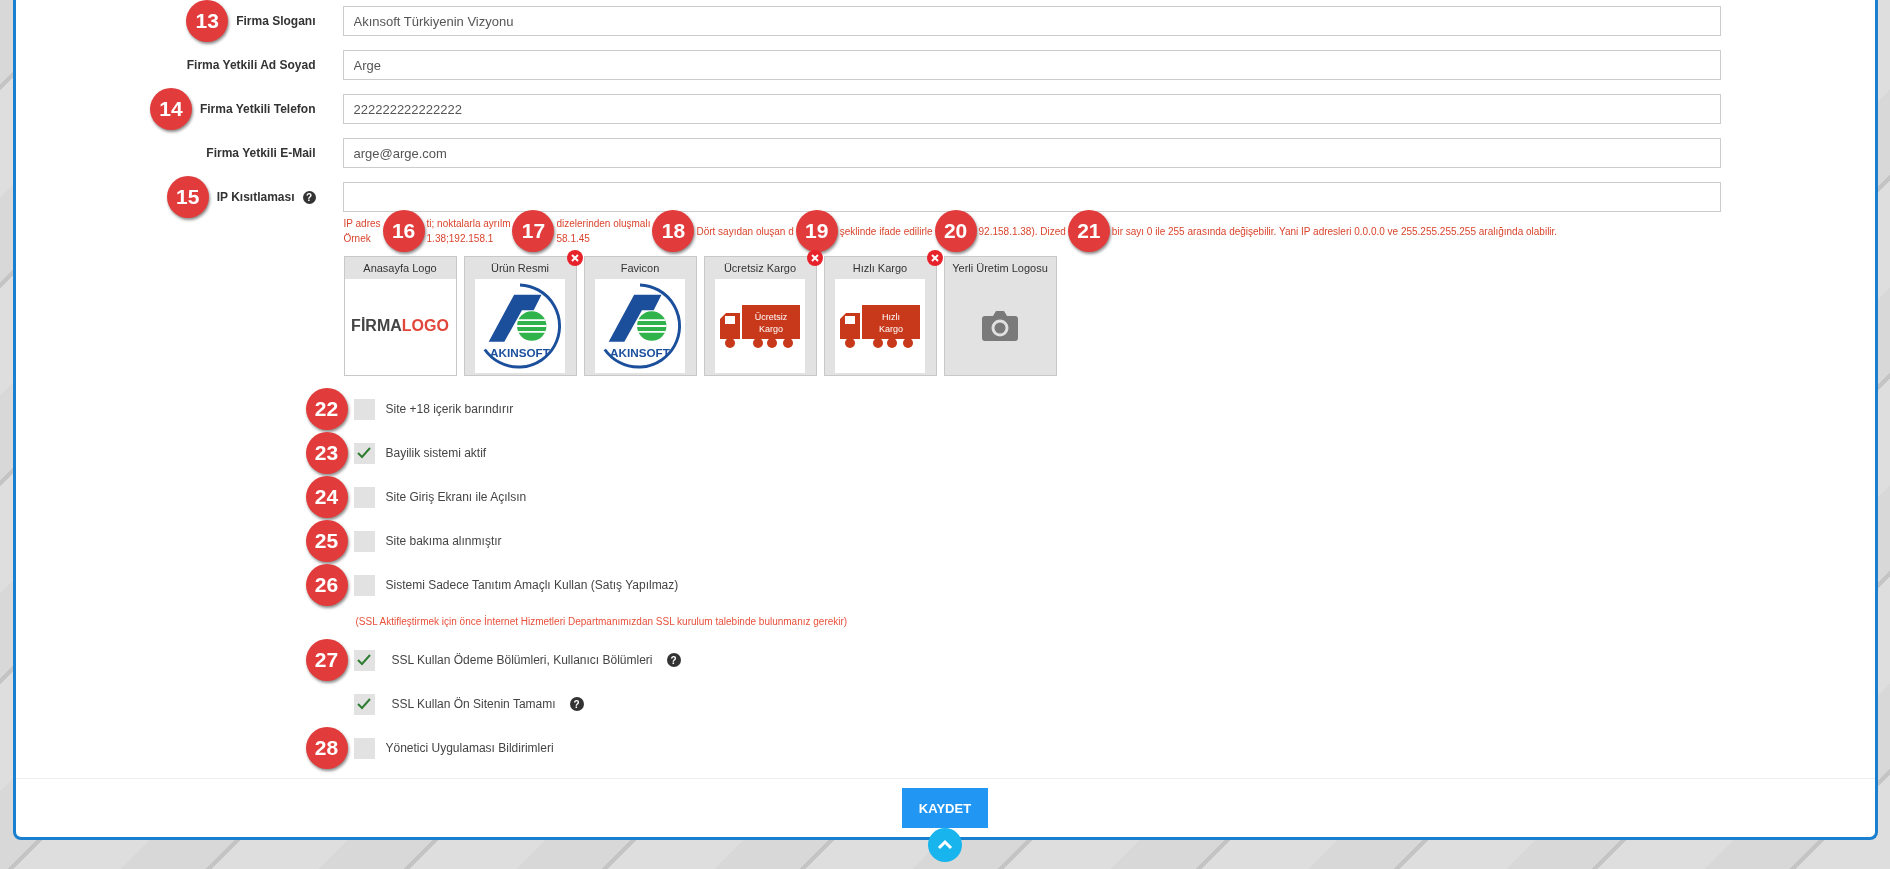  Describe the element at coordinates (1031, 153) in the screenshot. I see `text-field: arge@arge.com` at that location.